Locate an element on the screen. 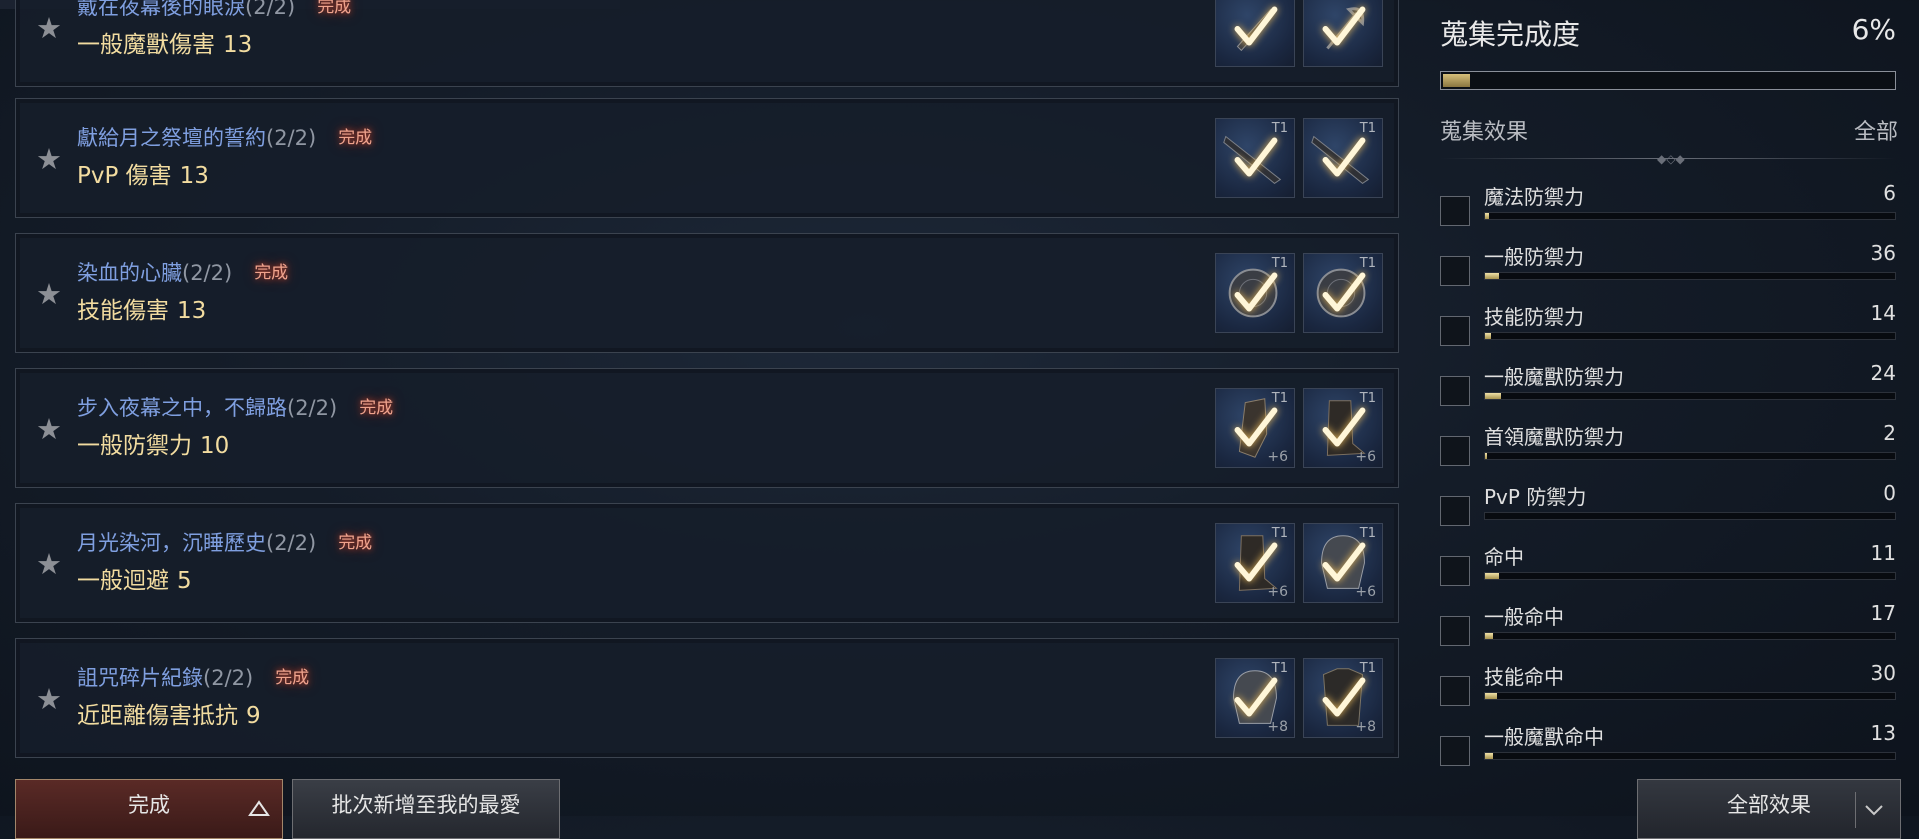 The width and height of the screenshot is (1919, 839). collection-effect: 近距離傷害抵抗 9 is located at coordinates (169, 716).